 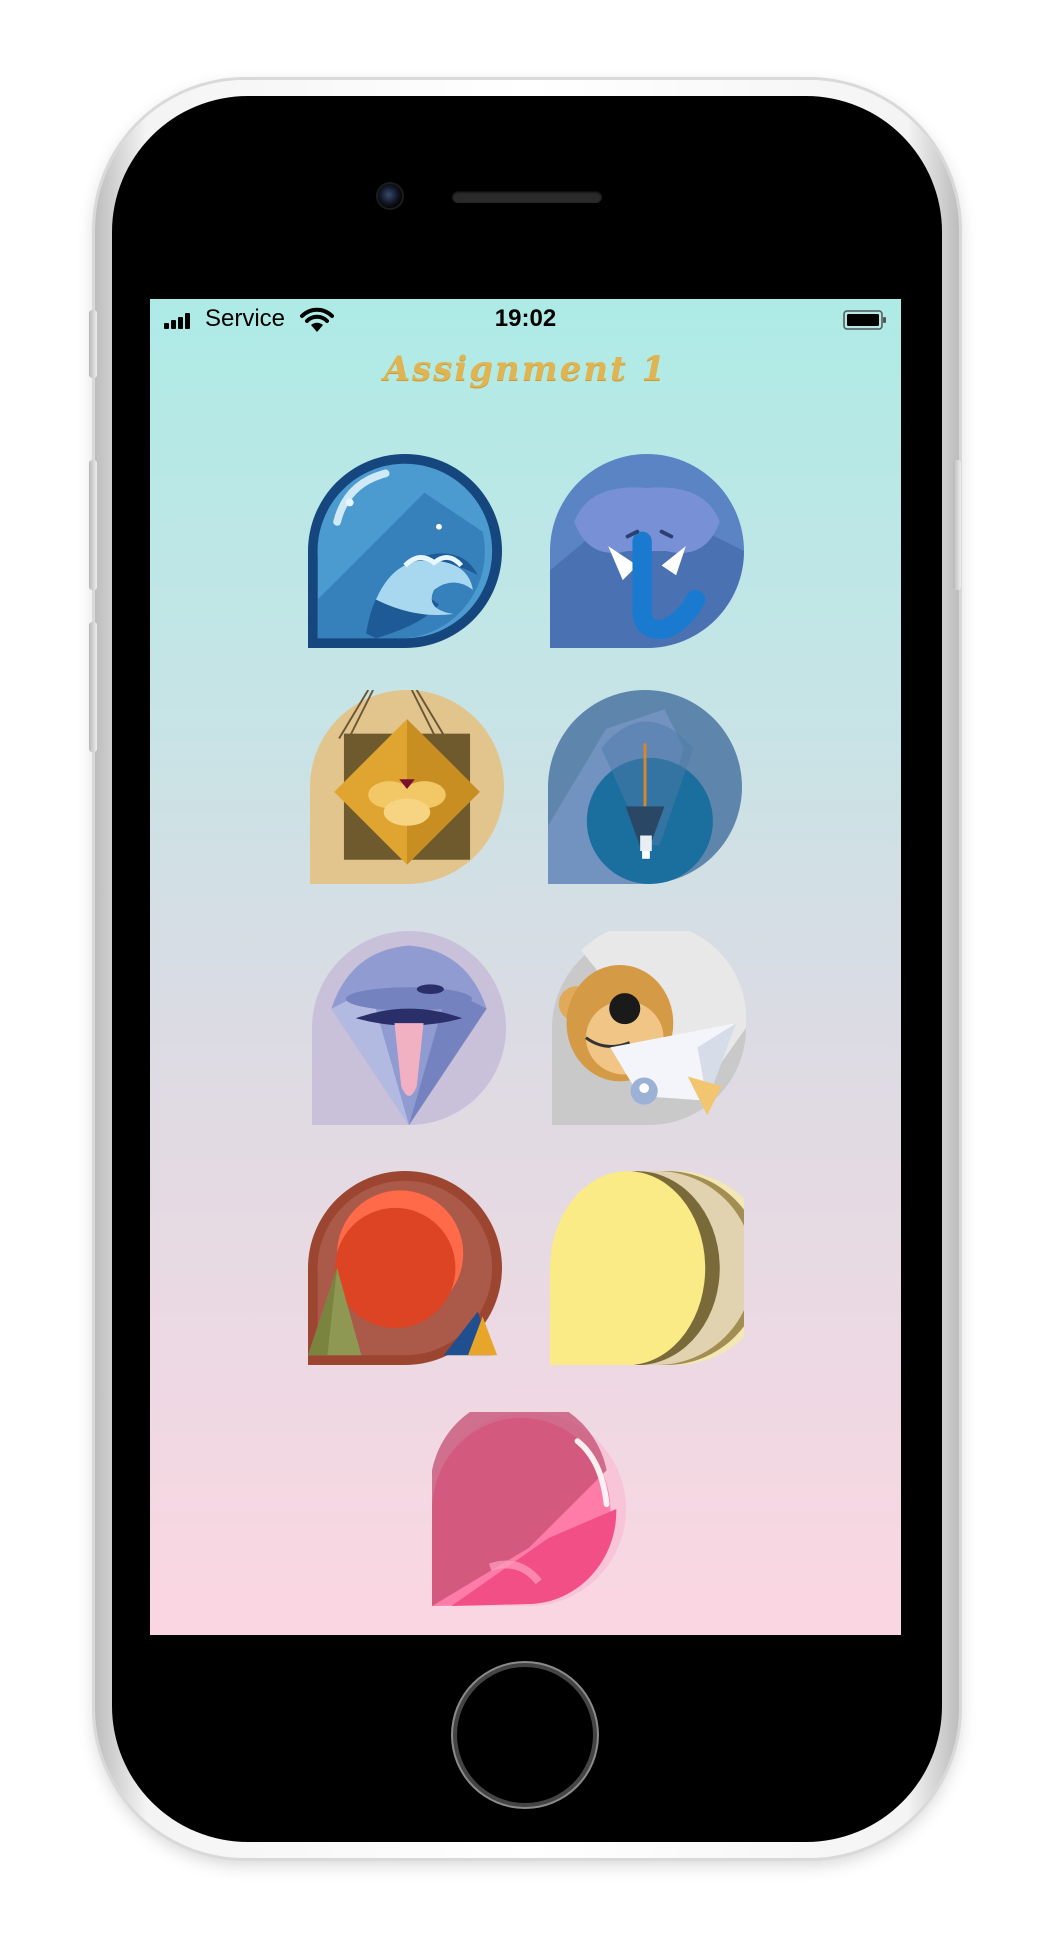 What do you see at coordinates (405, 1268) in the screenshot?
I see `sun-mountains-icon` at bounding box center [405, 1268].